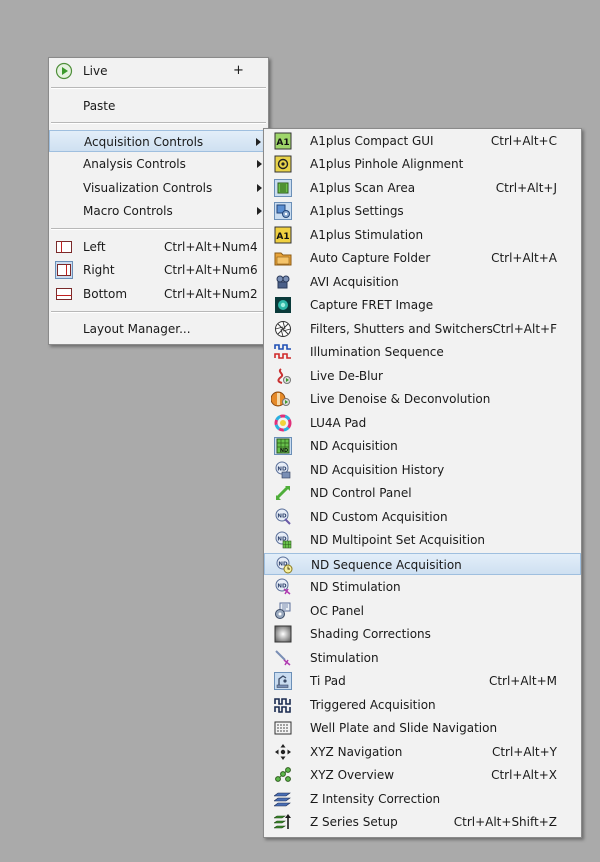 The width and height of the screenshot is (600, 862). What do you see at coordinates (357, 211) in the screenshot?
I see `menu-item-label: A1plus Settings` at bounding box center [357, 211].